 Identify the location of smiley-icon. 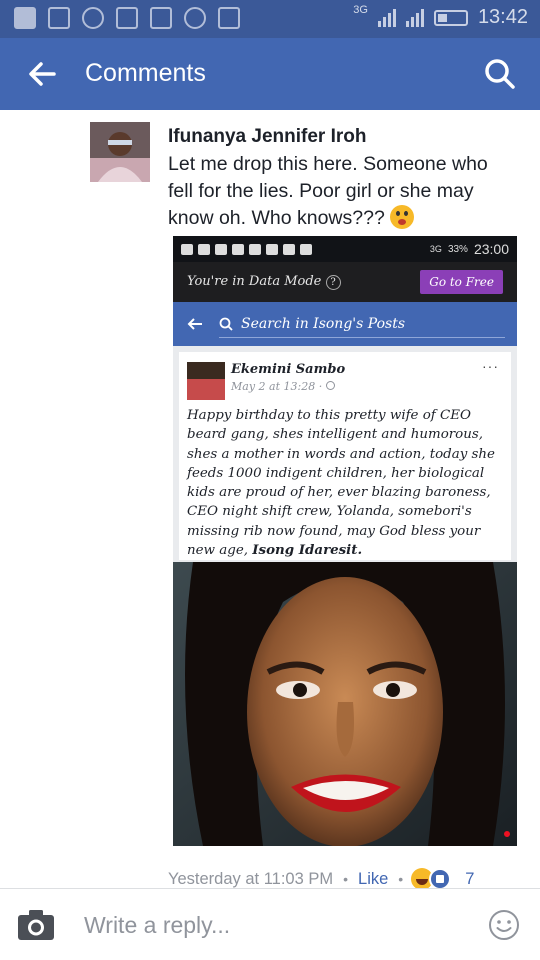
(504, 925).